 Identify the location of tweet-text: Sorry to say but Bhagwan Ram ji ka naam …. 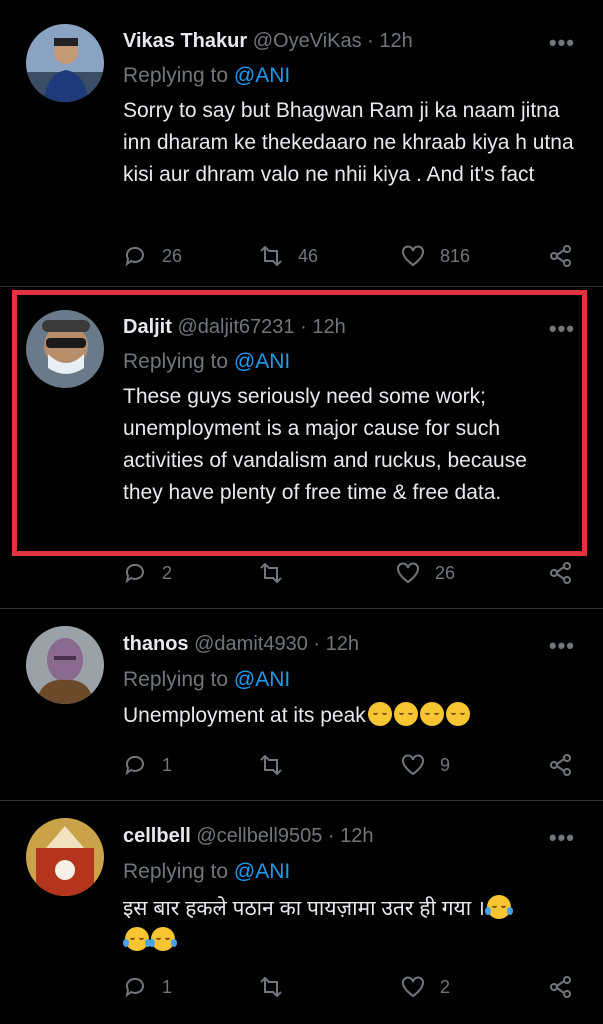
(348, 142).